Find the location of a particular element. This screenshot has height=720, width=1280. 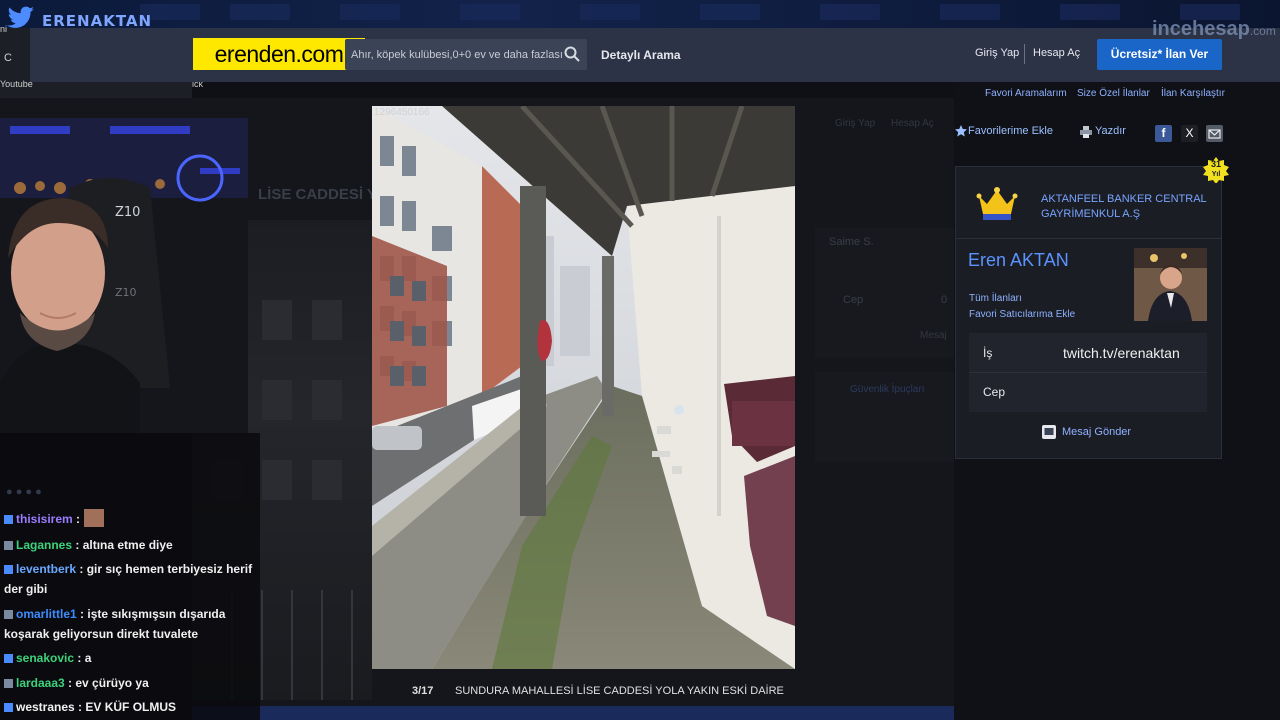

seller-avatar is located at coordinates (1170, 284).